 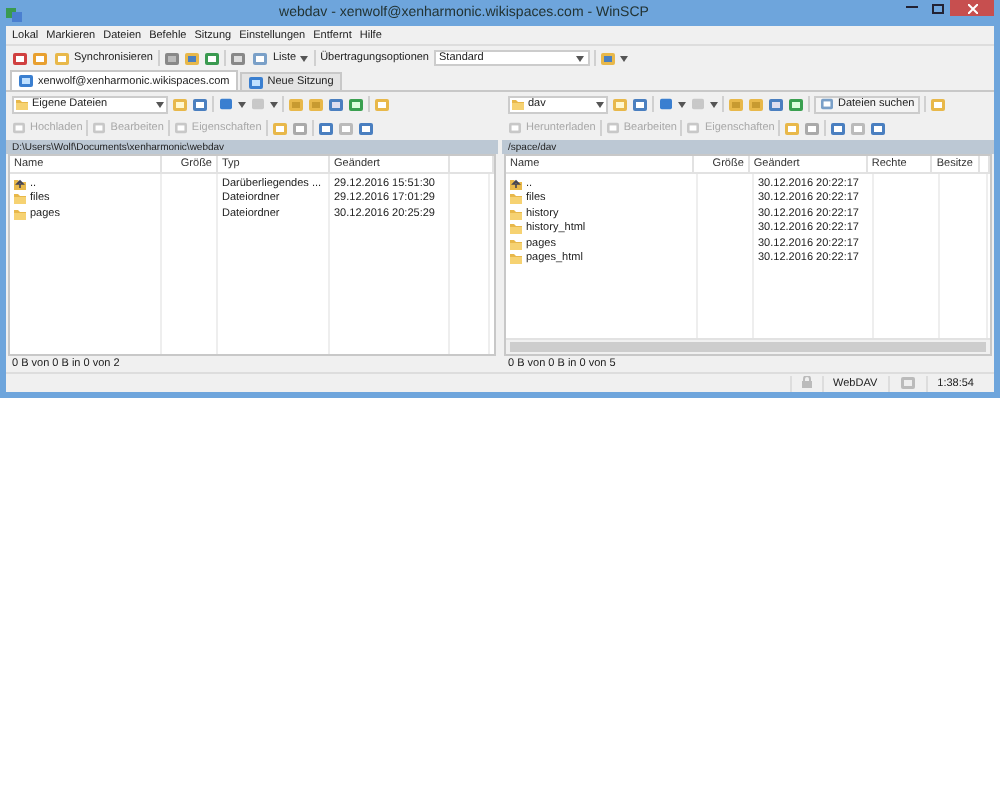 What do you see at coordinates (748, 346) in the screenshot?
I see `horizontal-scrollbar` at bounding box center [748, 346].